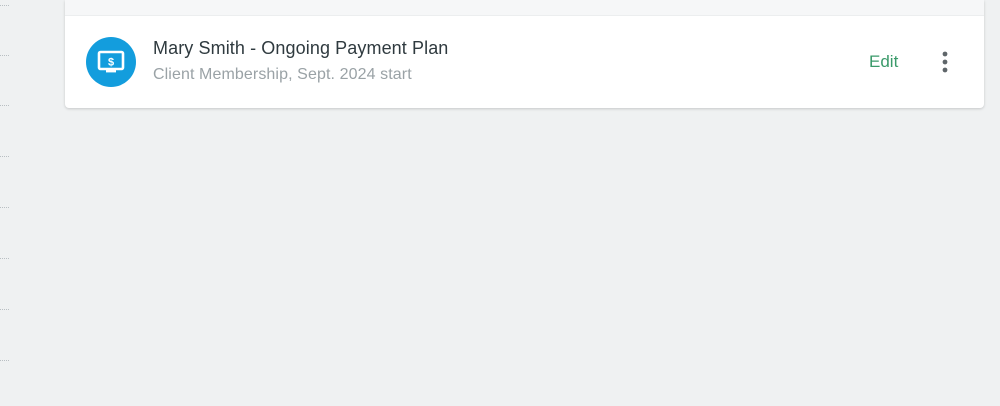 The height and width of the screenshot is (406, 1000). I want to click on payment-plan-icon-glyph: $, so click(111, 61).